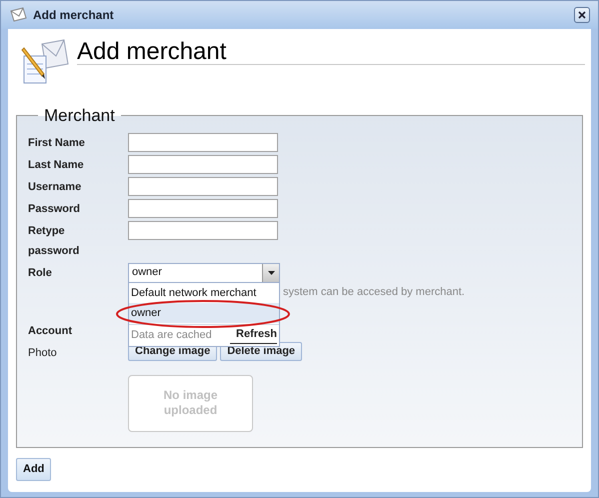  What do you see at coordinates (190, 403) in the screenshot?
I see `no-image-text: No image uploaded` at bounding box center [190, 403].